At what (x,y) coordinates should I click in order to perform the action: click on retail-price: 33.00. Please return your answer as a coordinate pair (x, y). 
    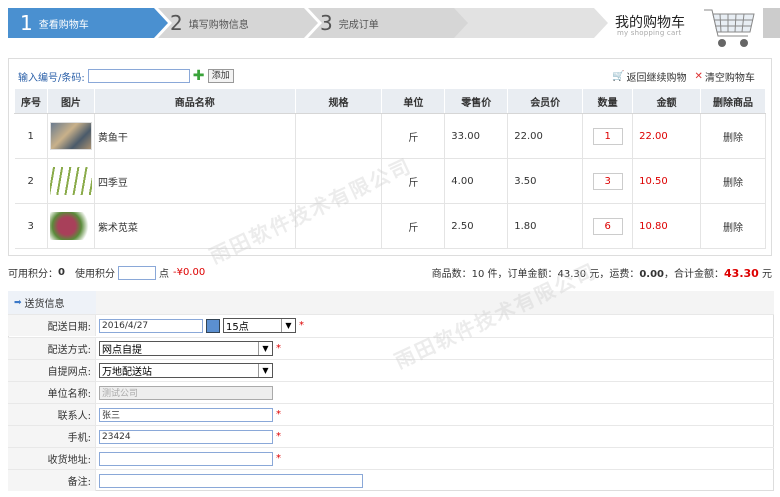
    Looking at the image, I should click on (476, 136).